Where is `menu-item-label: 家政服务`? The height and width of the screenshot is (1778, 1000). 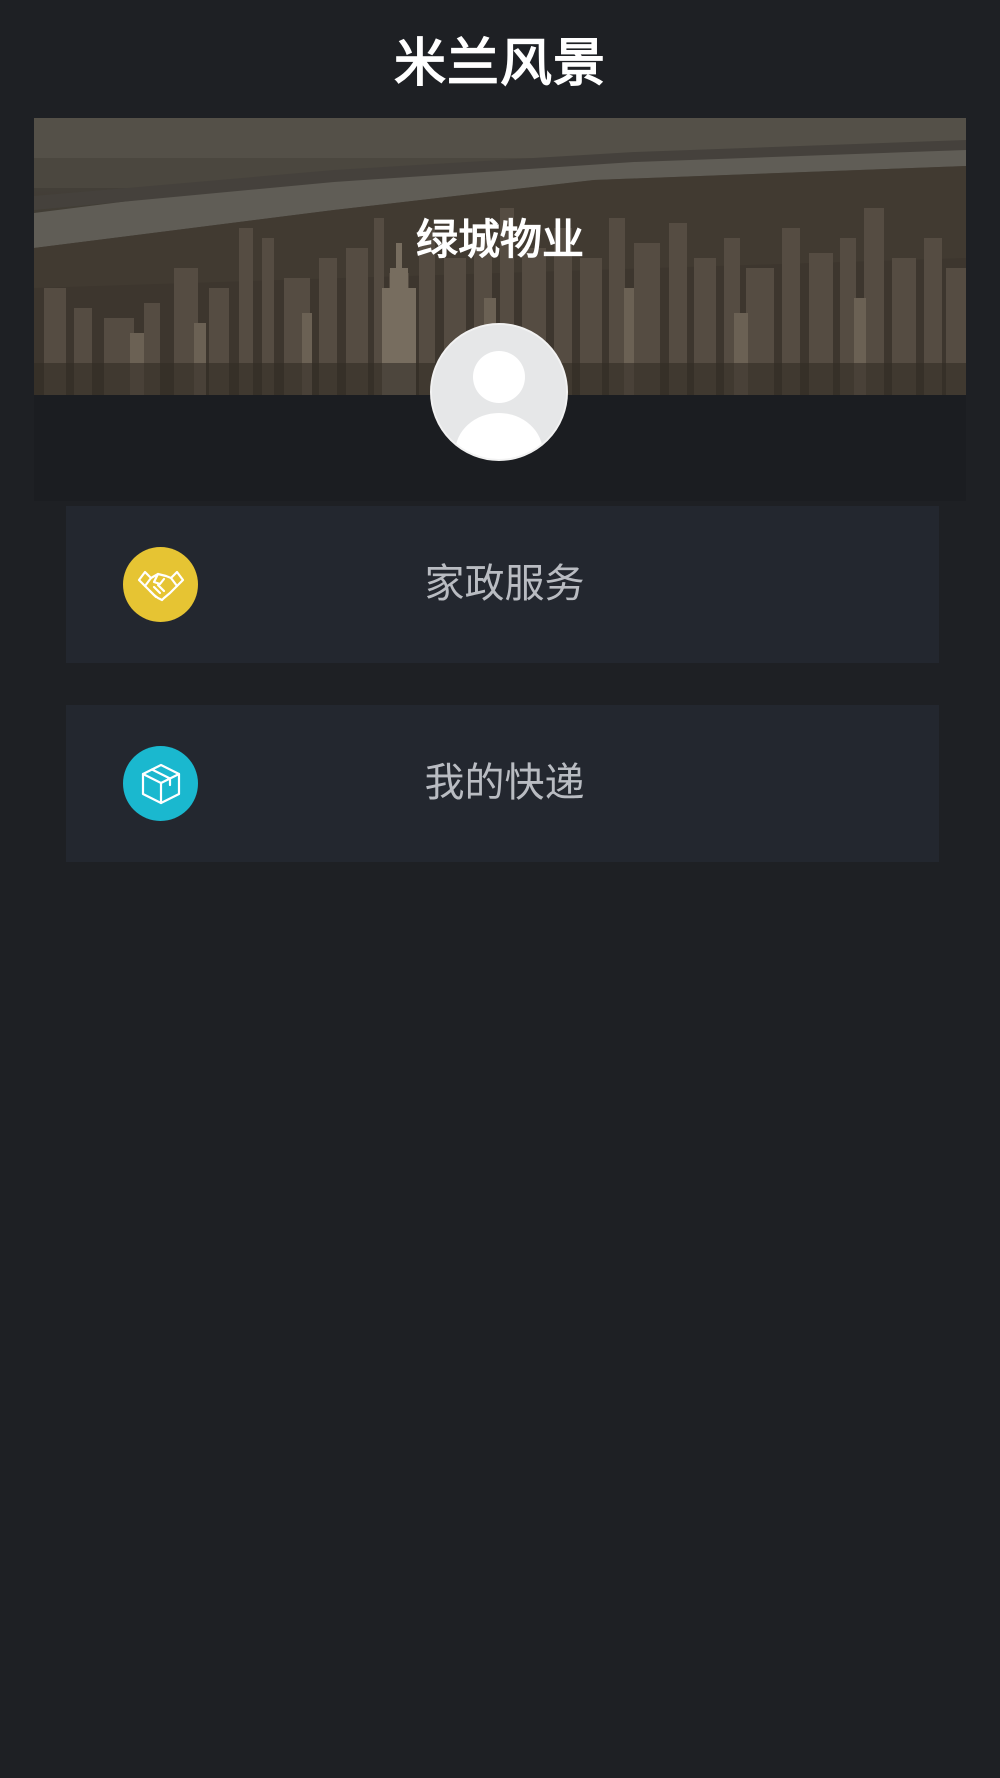
menu-item-label: 家政服务 is located at coordinates (504, 584).